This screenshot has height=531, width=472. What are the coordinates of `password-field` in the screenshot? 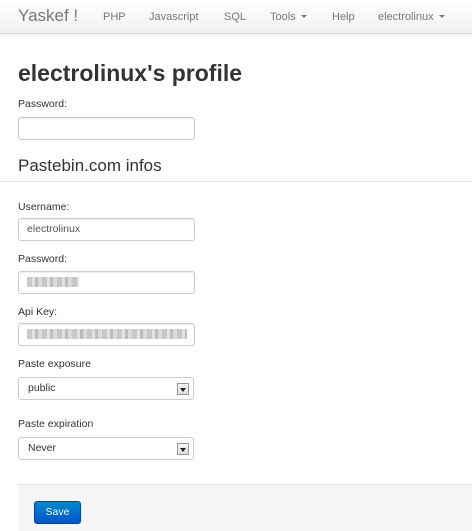 It's located at (106, 128).